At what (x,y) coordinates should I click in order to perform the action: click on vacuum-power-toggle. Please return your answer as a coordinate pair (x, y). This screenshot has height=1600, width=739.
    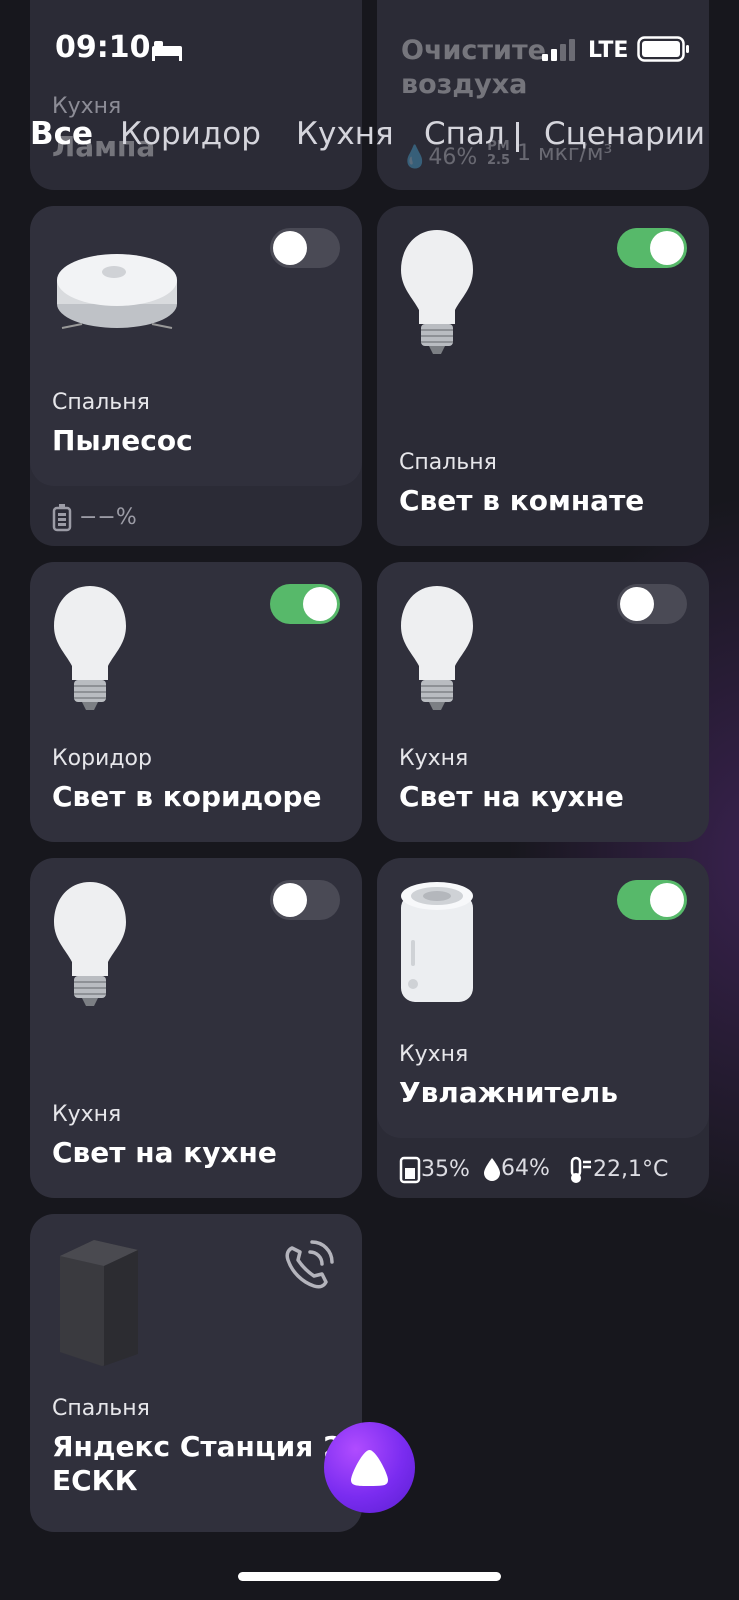
    Looking at the image, I should click on (305, 248).